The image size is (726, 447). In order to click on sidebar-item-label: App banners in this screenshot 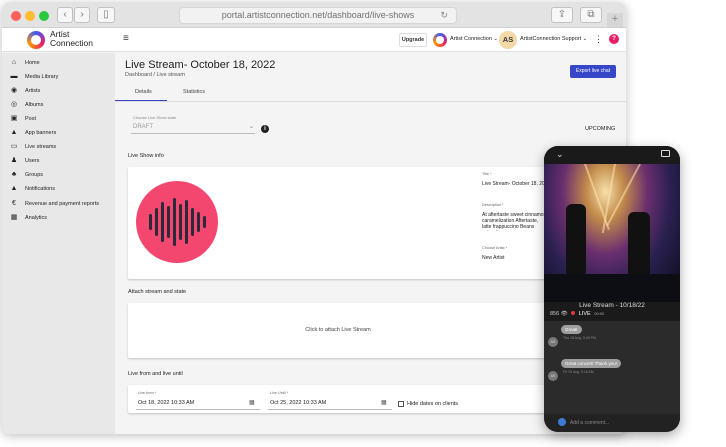, I will do `click(41, 133)`.